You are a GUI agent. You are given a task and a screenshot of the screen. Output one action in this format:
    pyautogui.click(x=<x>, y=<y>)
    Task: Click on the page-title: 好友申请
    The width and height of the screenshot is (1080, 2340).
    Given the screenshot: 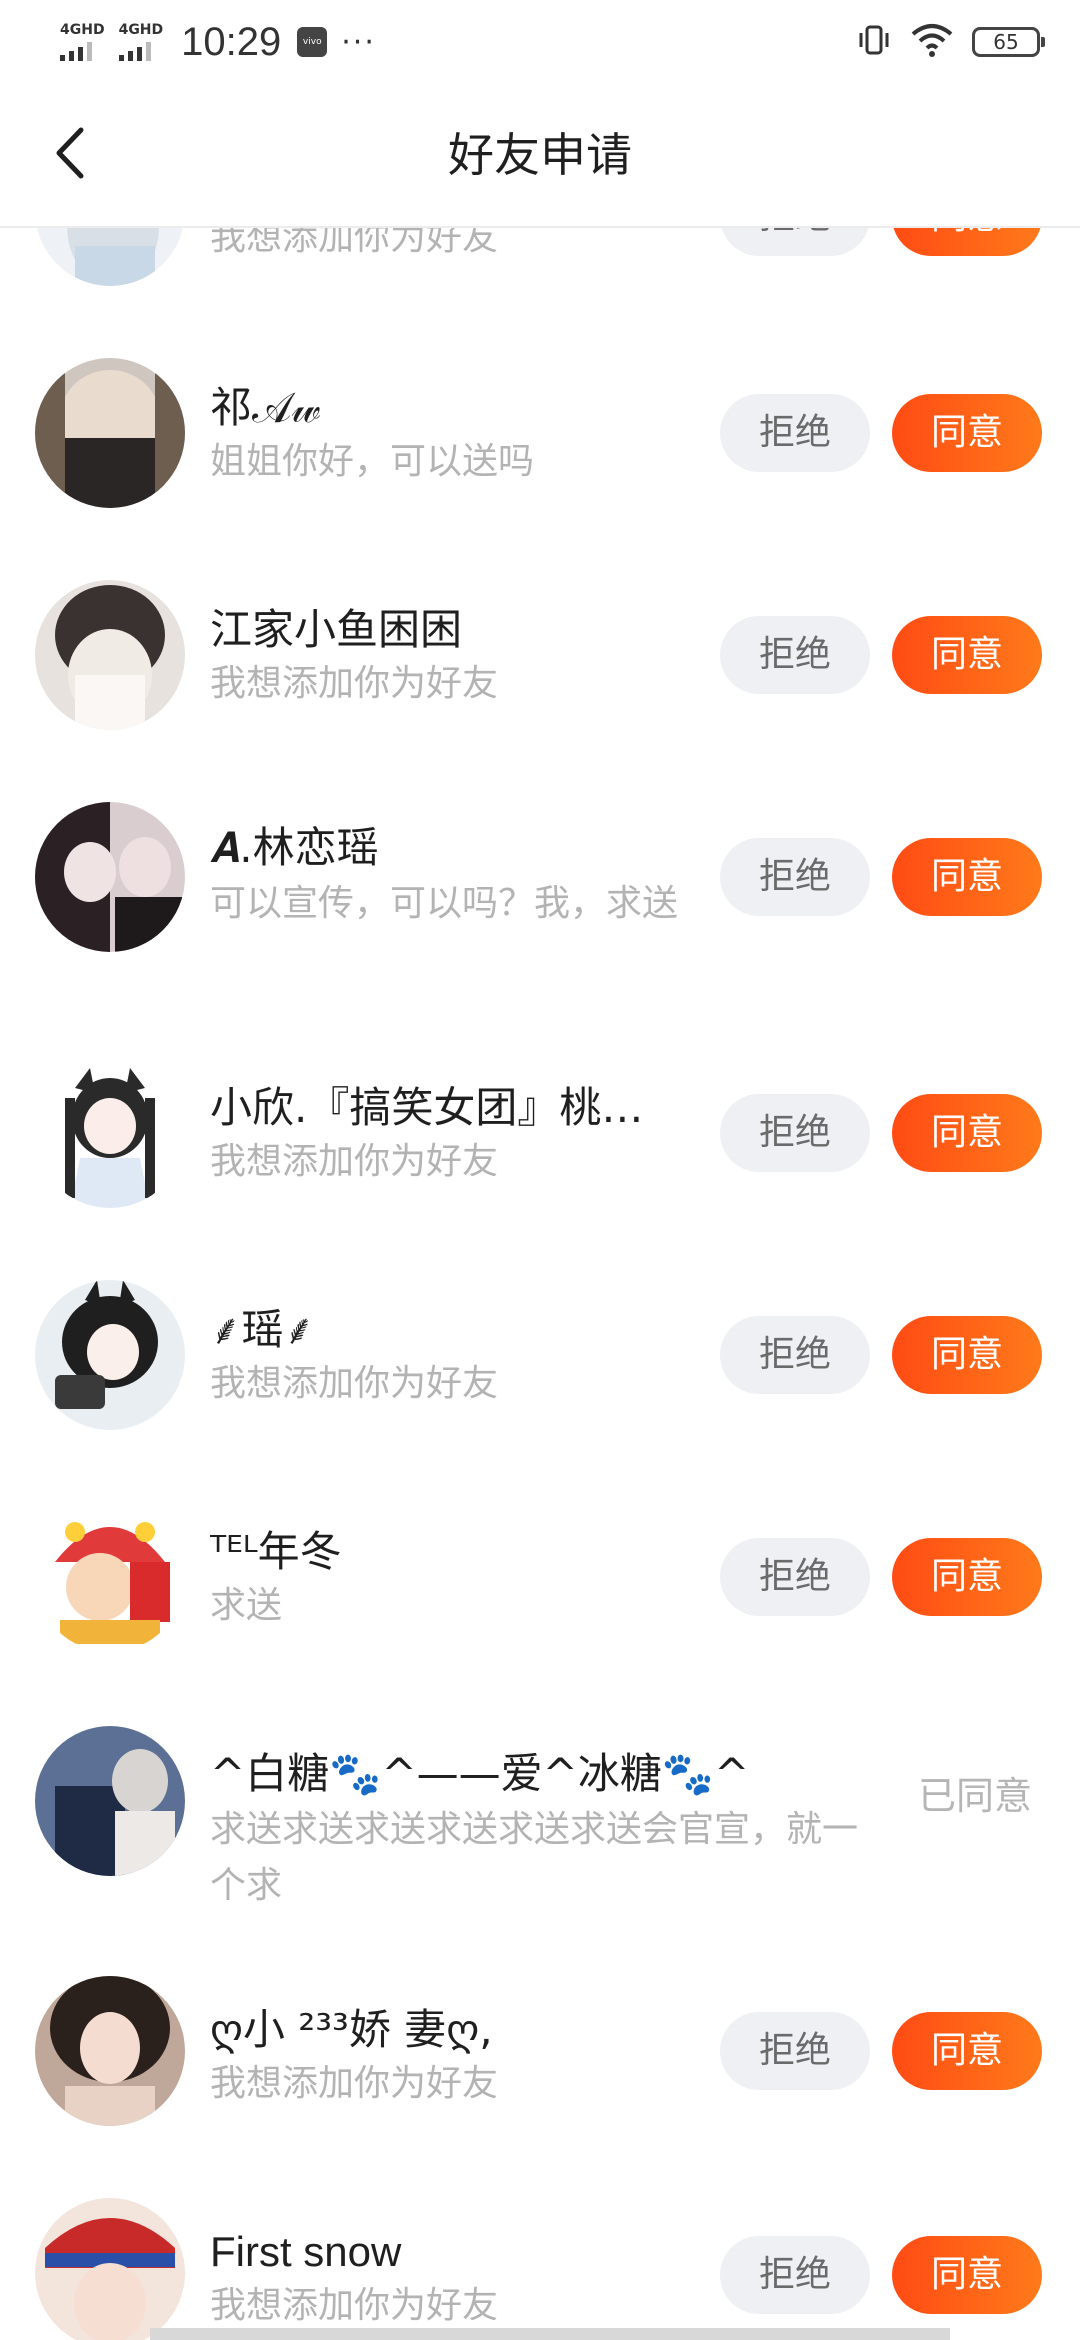 What is the action you would take?
    pyautogui.click(x=540, y=155)
    